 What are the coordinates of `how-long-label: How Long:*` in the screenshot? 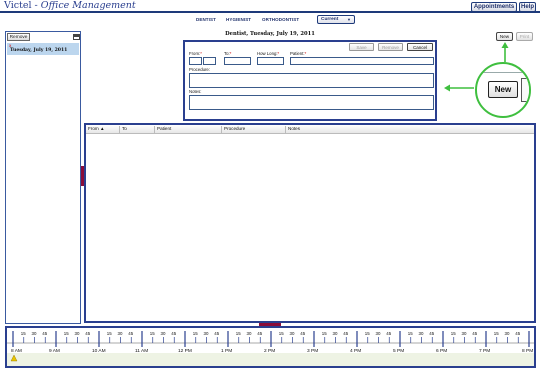 It's located at (268, 53).